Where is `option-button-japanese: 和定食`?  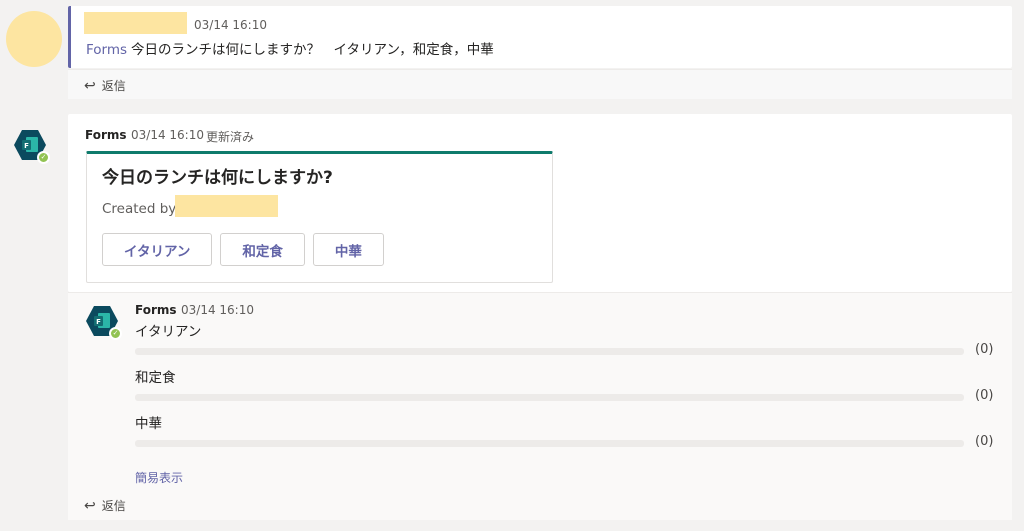 option-button-japanese: 和定食 is located at coordinates (262, 249).